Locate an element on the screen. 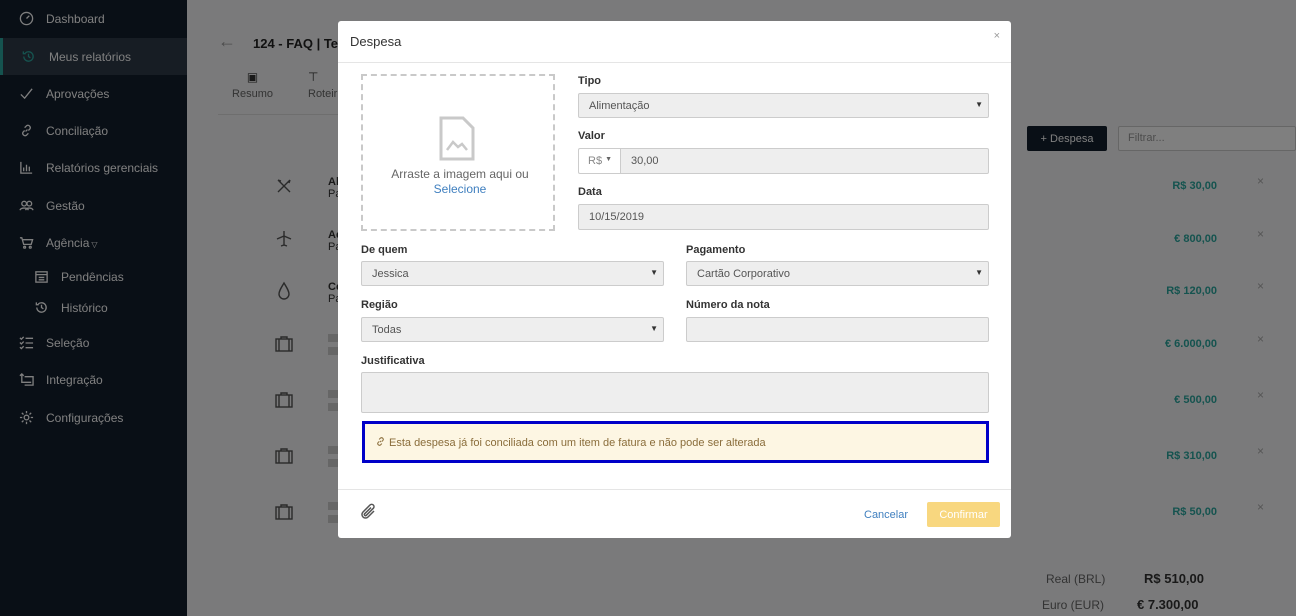 Image resolution: width=1296 pixels, height=616 pixels. dropzone-text: Arraste a imagem aqui ou Selecione is located at coordinates (460, 181).